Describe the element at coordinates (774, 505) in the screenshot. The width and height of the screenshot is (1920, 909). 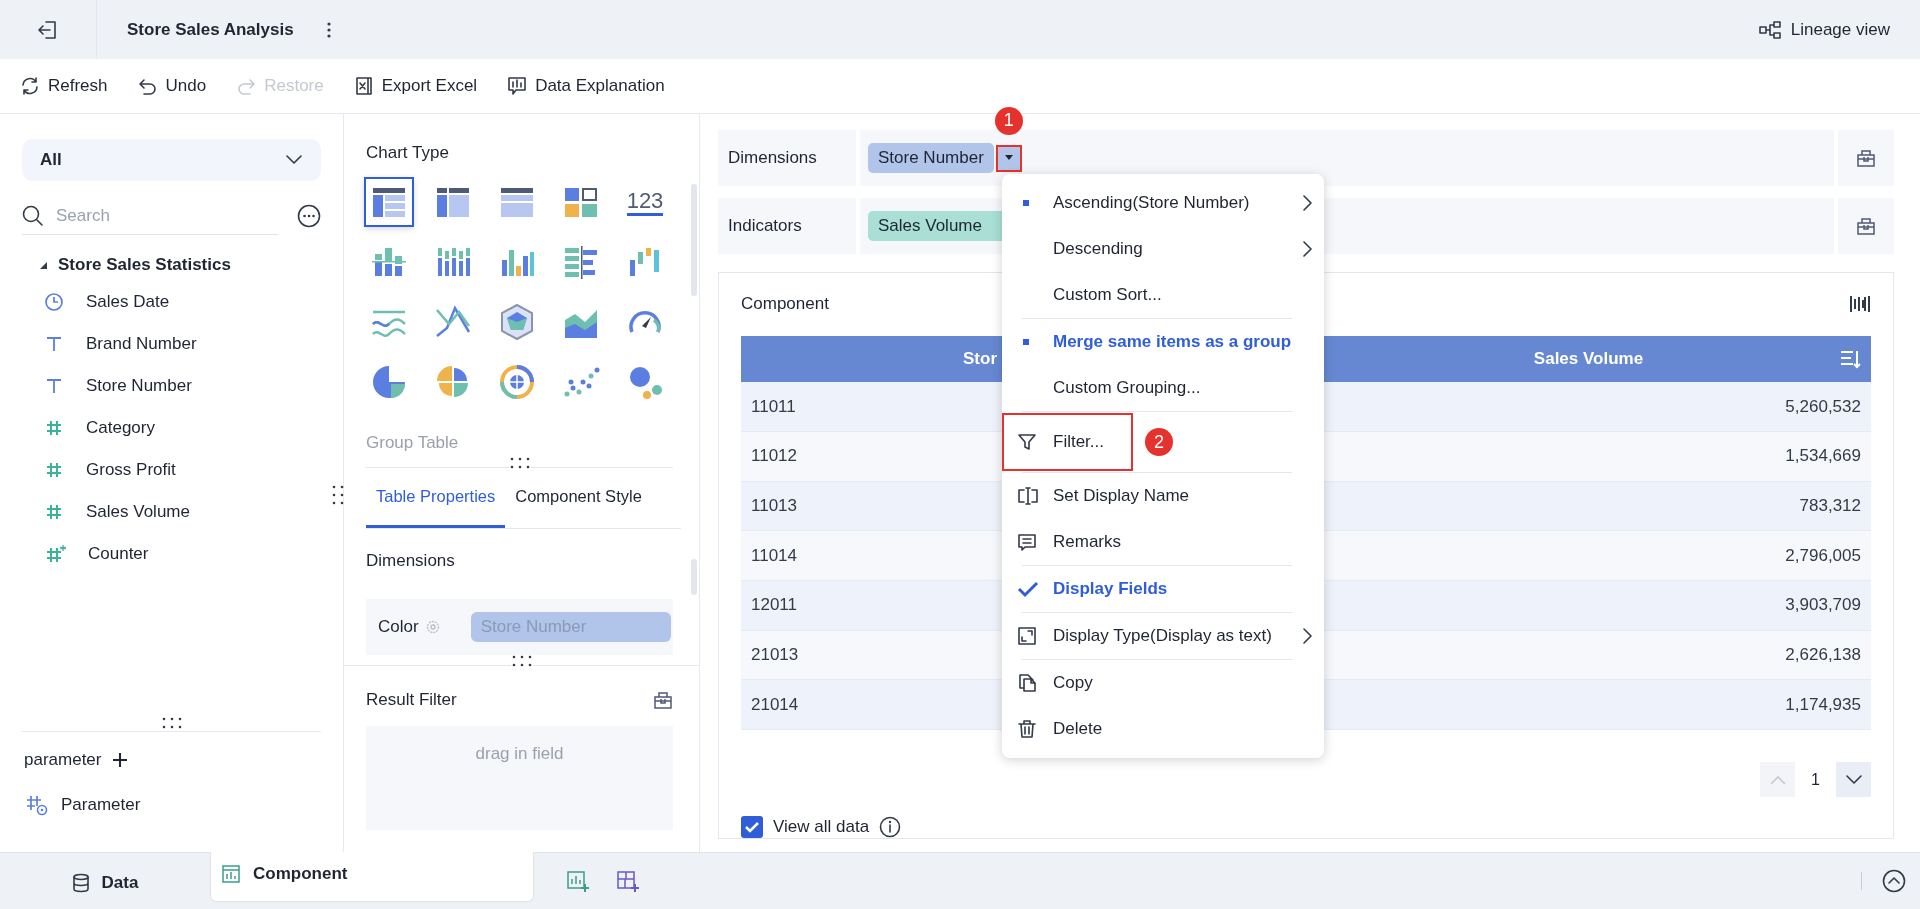
I see `table-cell: 11013` at that location.